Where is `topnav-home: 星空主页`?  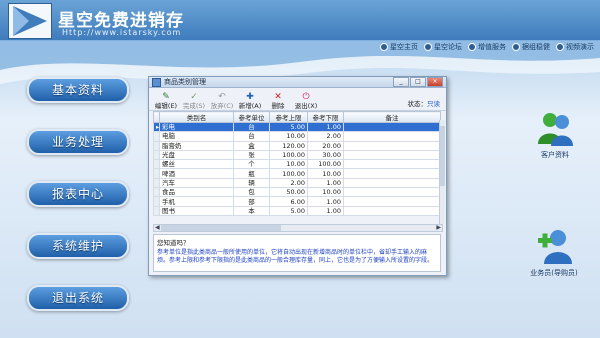 topnav-home: 星空主页 is located at coordinates (399, 46).